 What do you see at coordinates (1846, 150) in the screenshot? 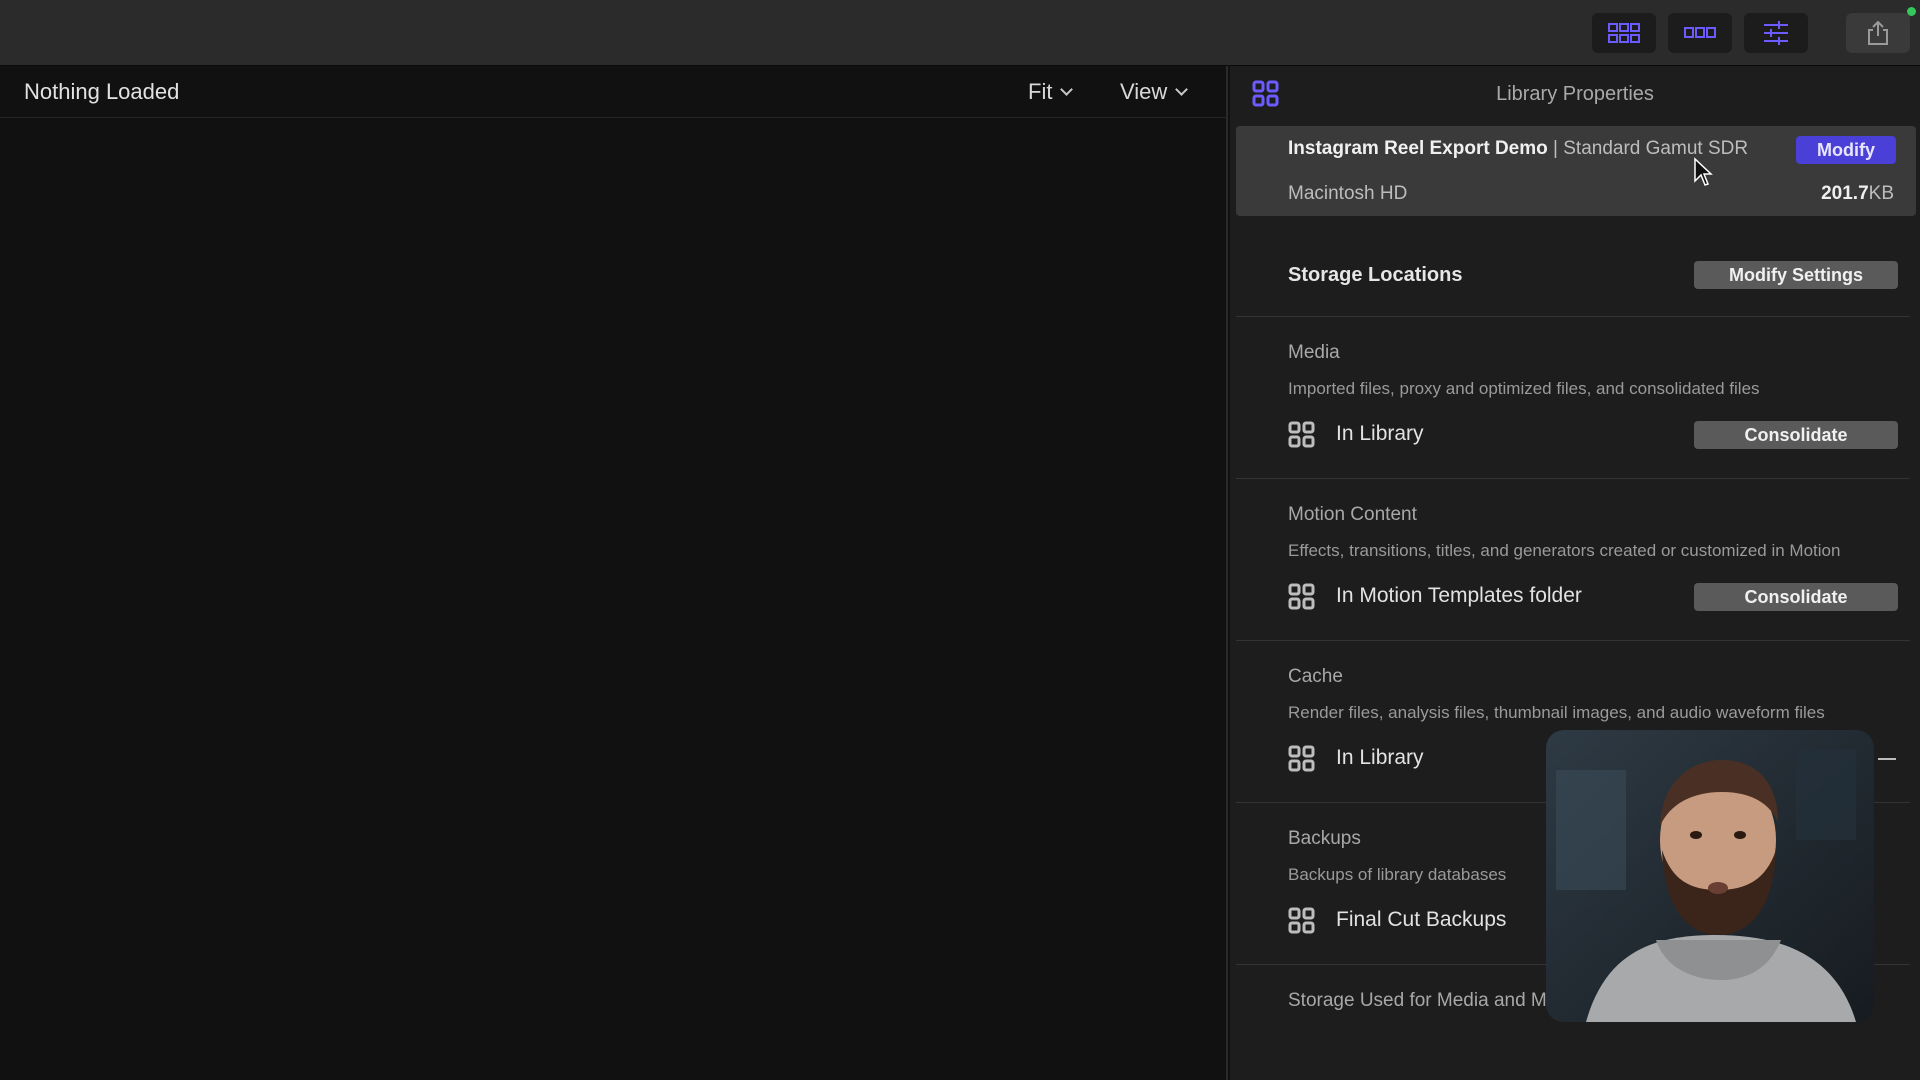
I see `modify-button: Modify` at bounding box center [1846, 150].